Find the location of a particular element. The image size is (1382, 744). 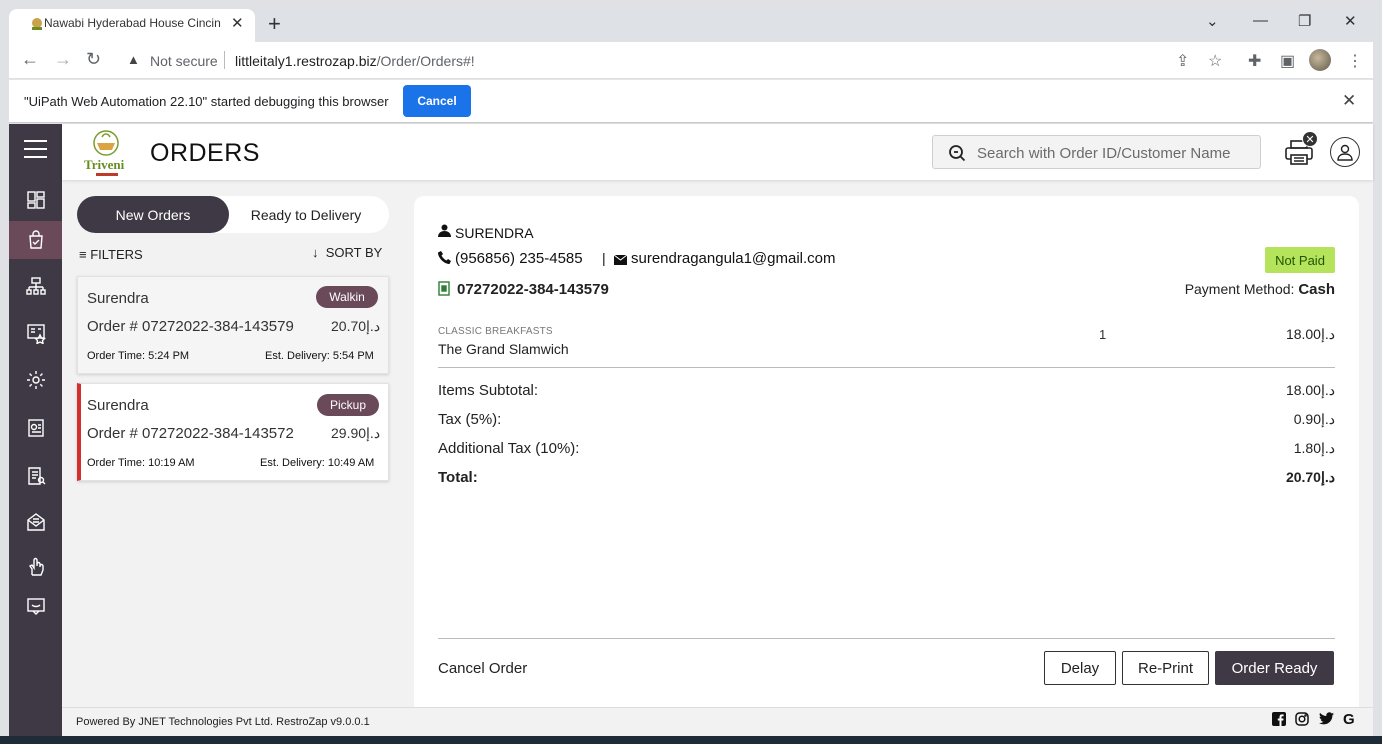

order-card-number: Order # 07272022-384-143579 is located at coordinates (190, 326).